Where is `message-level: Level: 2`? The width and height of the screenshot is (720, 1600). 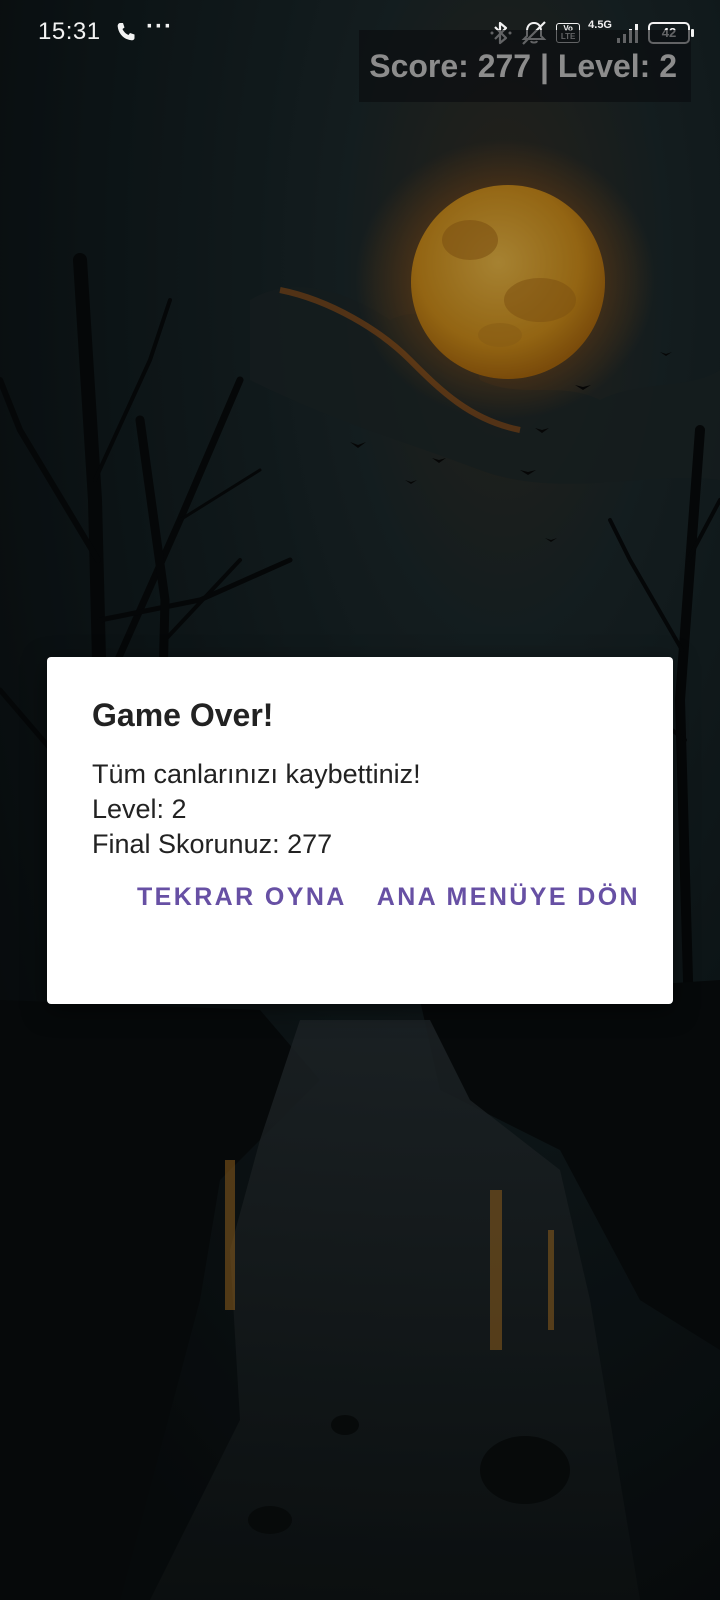 message-level: Level: 2 is located at coordinates (139, 809).